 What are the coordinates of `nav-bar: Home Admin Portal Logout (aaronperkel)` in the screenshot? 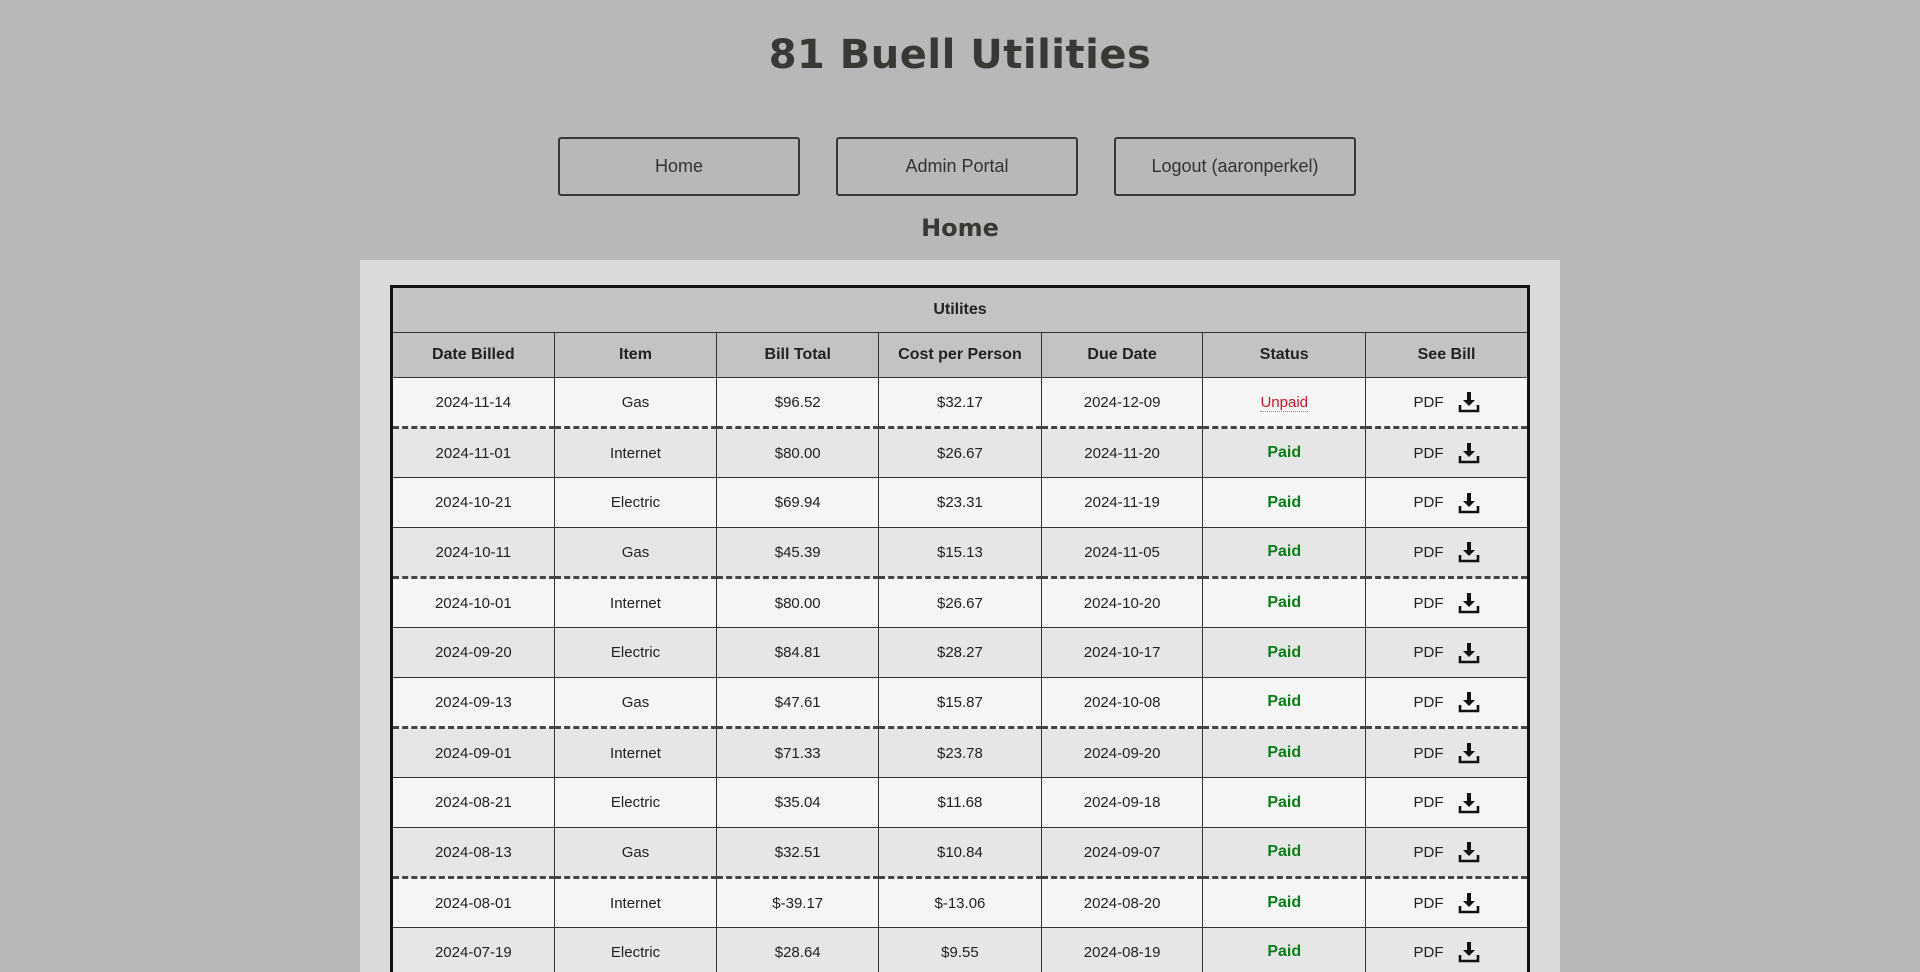 It's located at (957, 166).